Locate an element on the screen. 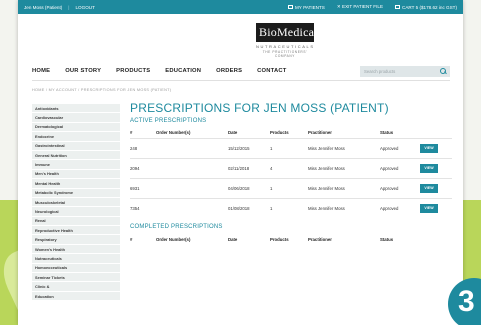  nav-contact: CONTACT is located at coordinates (271, 71).